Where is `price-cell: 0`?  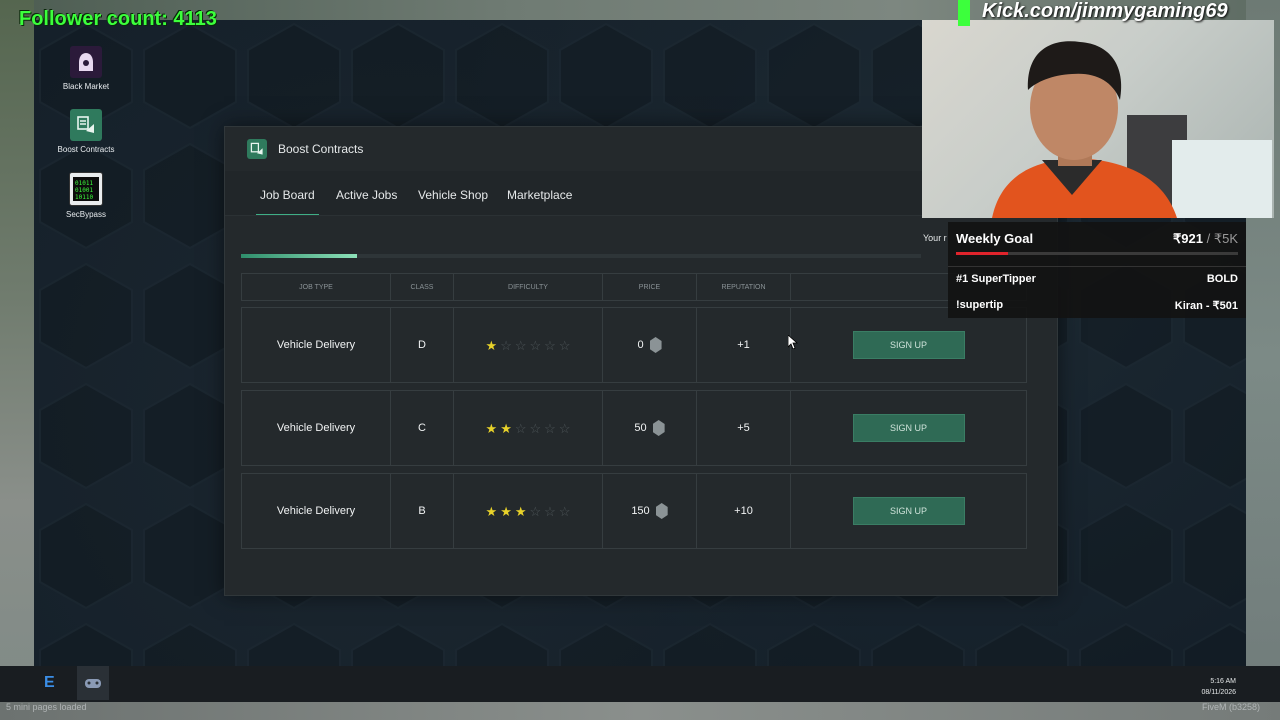
price-cell: 0 is located at coordinates (650, 345).